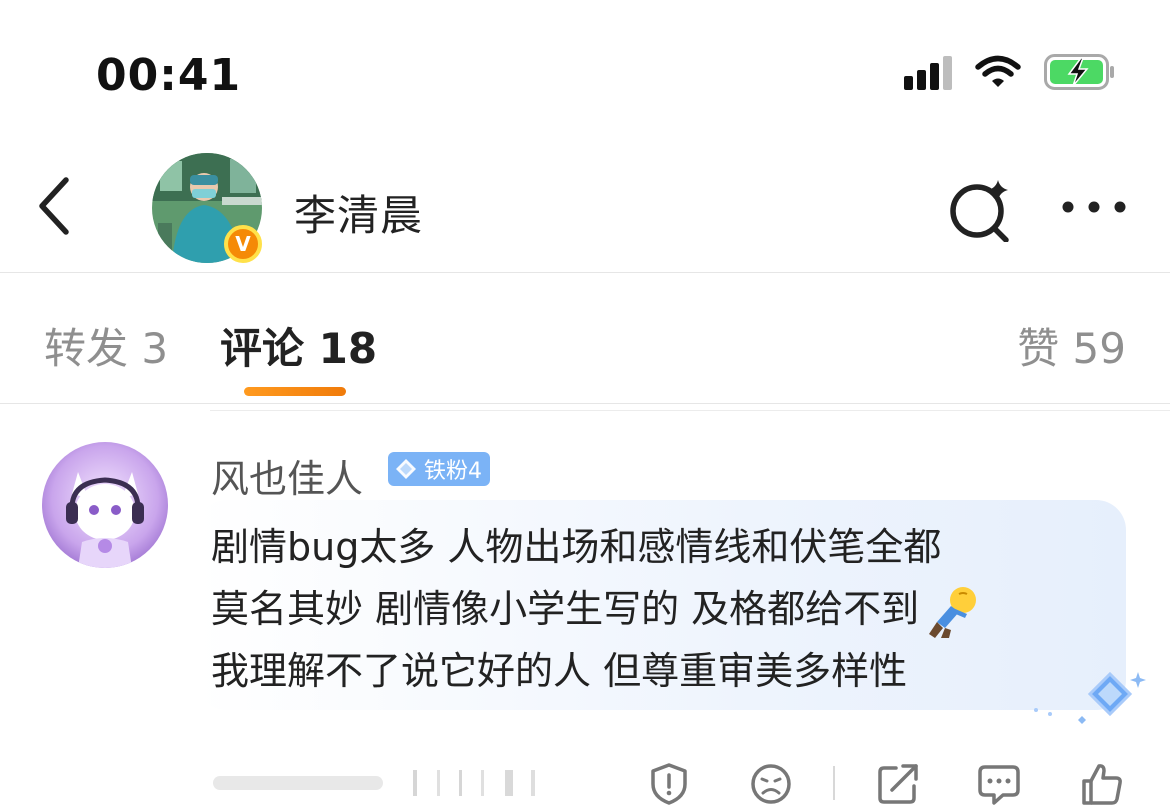 This screenshot has width=1170, height=812. I want to click on comment-icon, so click(999, 784).